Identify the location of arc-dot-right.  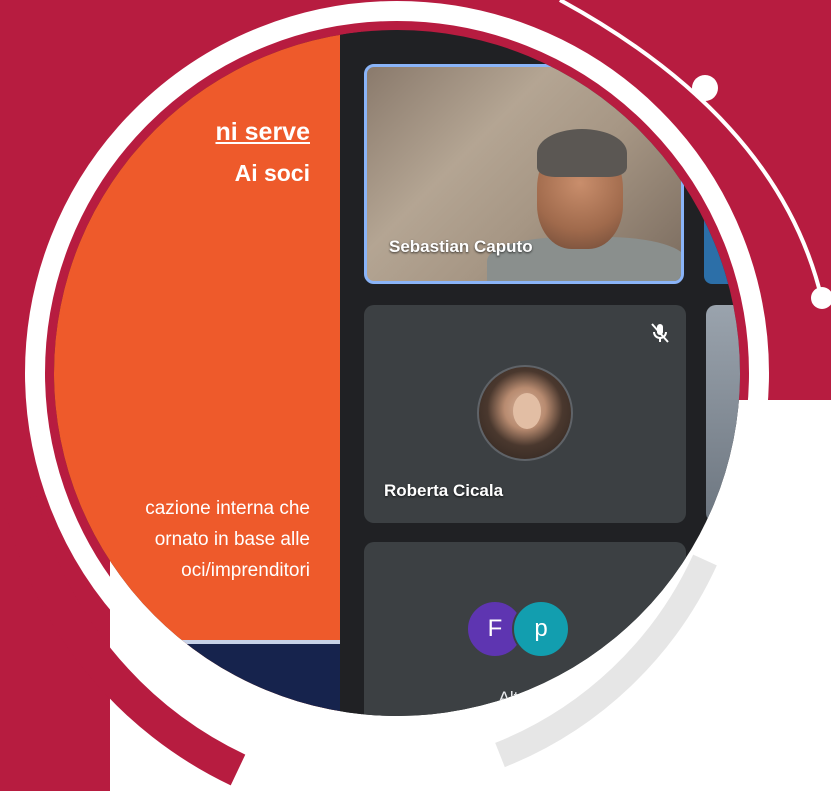
(821, 298).